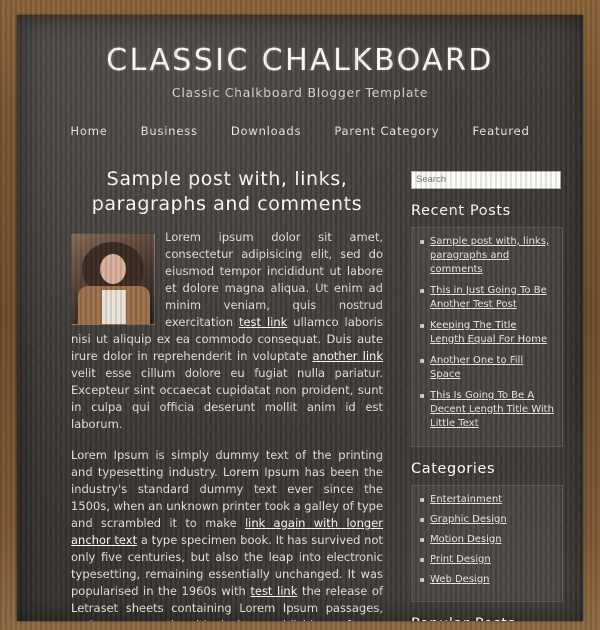  What do you see at coordinates (266, 131) in the screenshot?
I see `nav-item-downloads: Downloads` at bounding box center [266, 131].